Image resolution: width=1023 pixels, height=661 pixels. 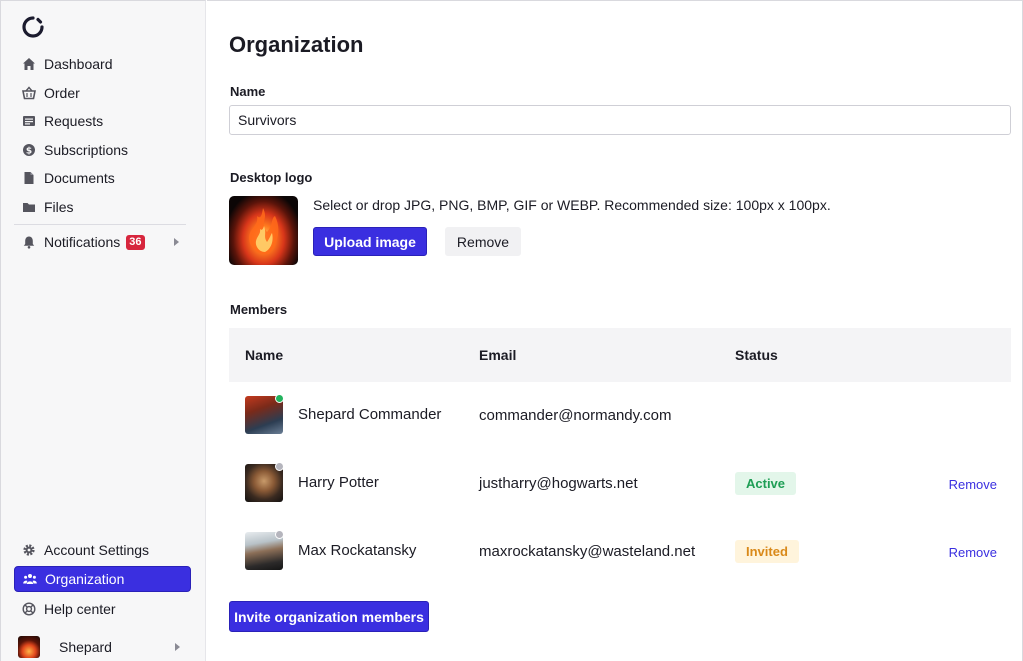 I want to click on sidebar-item-label: Account Settings, so click(x=97, y=550).